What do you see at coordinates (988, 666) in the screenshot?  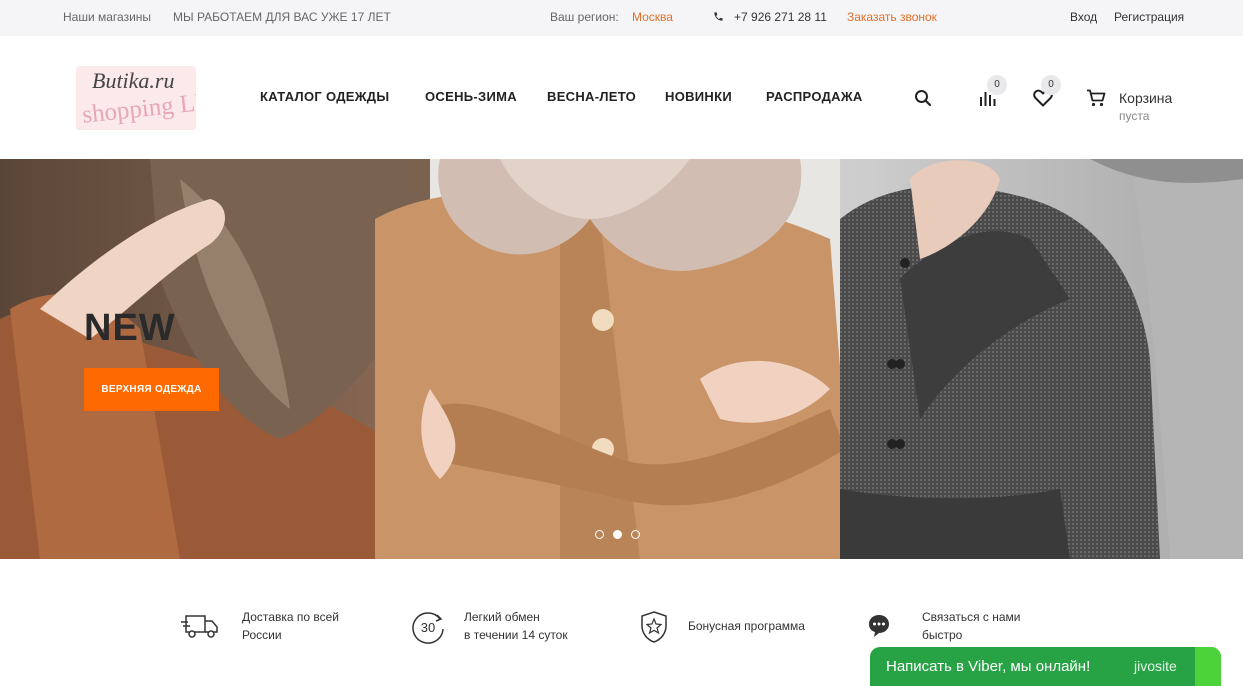 I see `chat-message: Написать в Viber, мы онлайн!` at bounding box center [988, 666].